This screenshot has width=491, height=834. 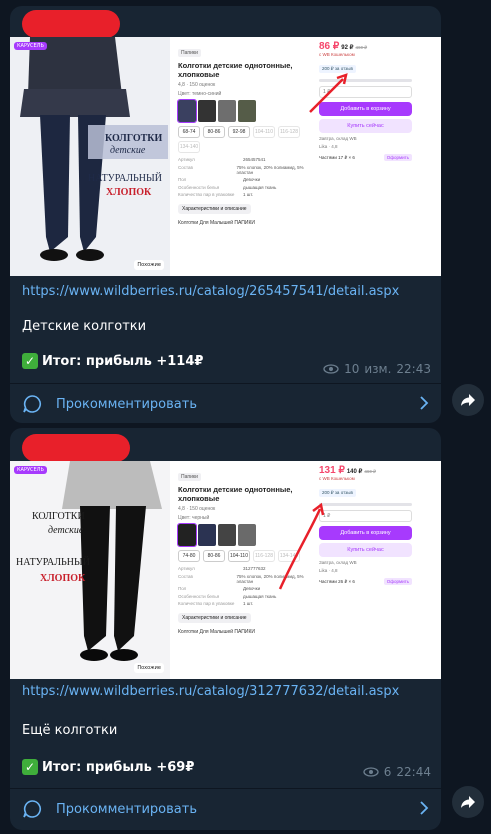 What do you see at coordinates (413, 772) in the screenshot?
I see `post-time: 22:44` at bounding box center [413, 772].